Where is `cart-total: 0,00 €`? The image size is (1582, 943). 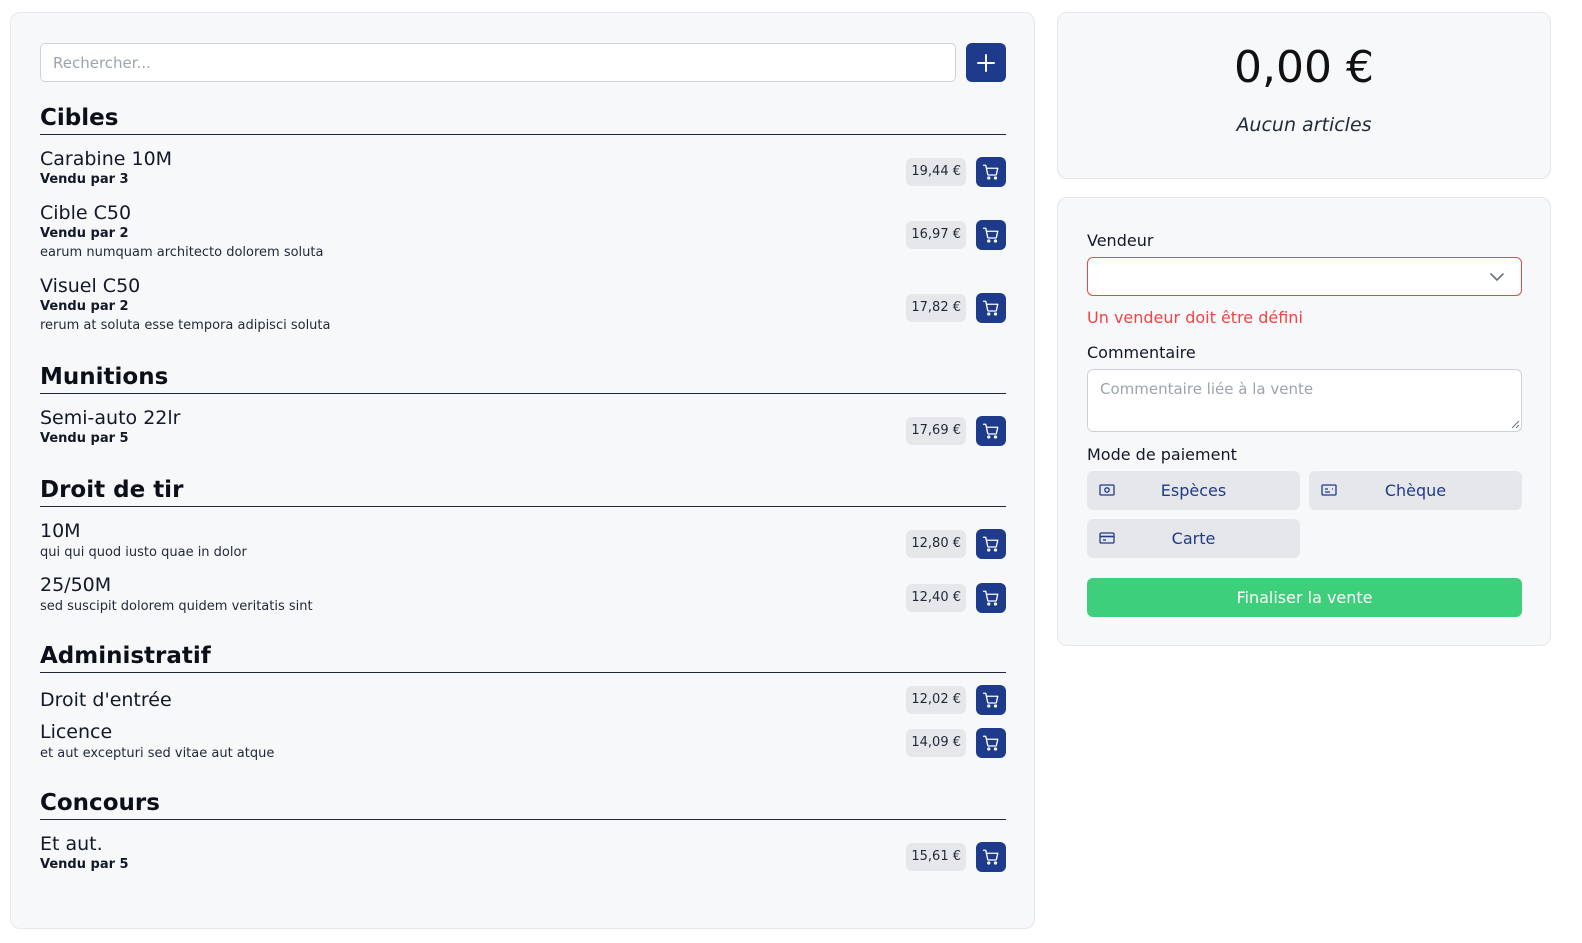 cart-total: 0,00 € is located at coordinates (1304, 67).